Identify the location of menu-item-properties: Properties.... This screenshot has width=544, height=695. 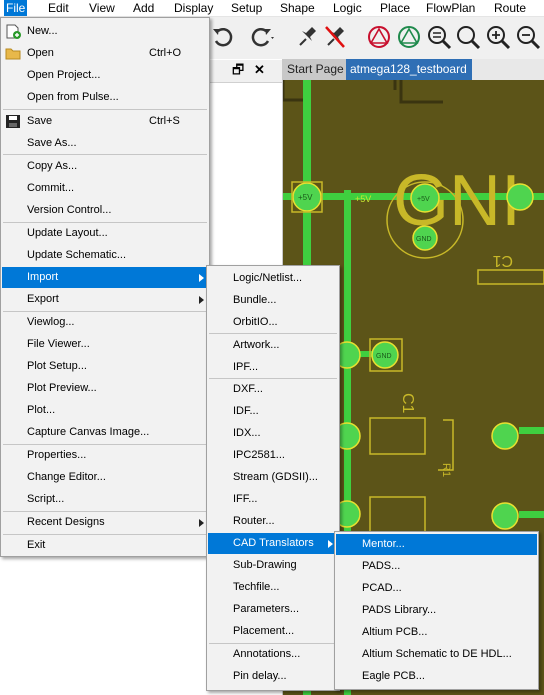
(105, 455).